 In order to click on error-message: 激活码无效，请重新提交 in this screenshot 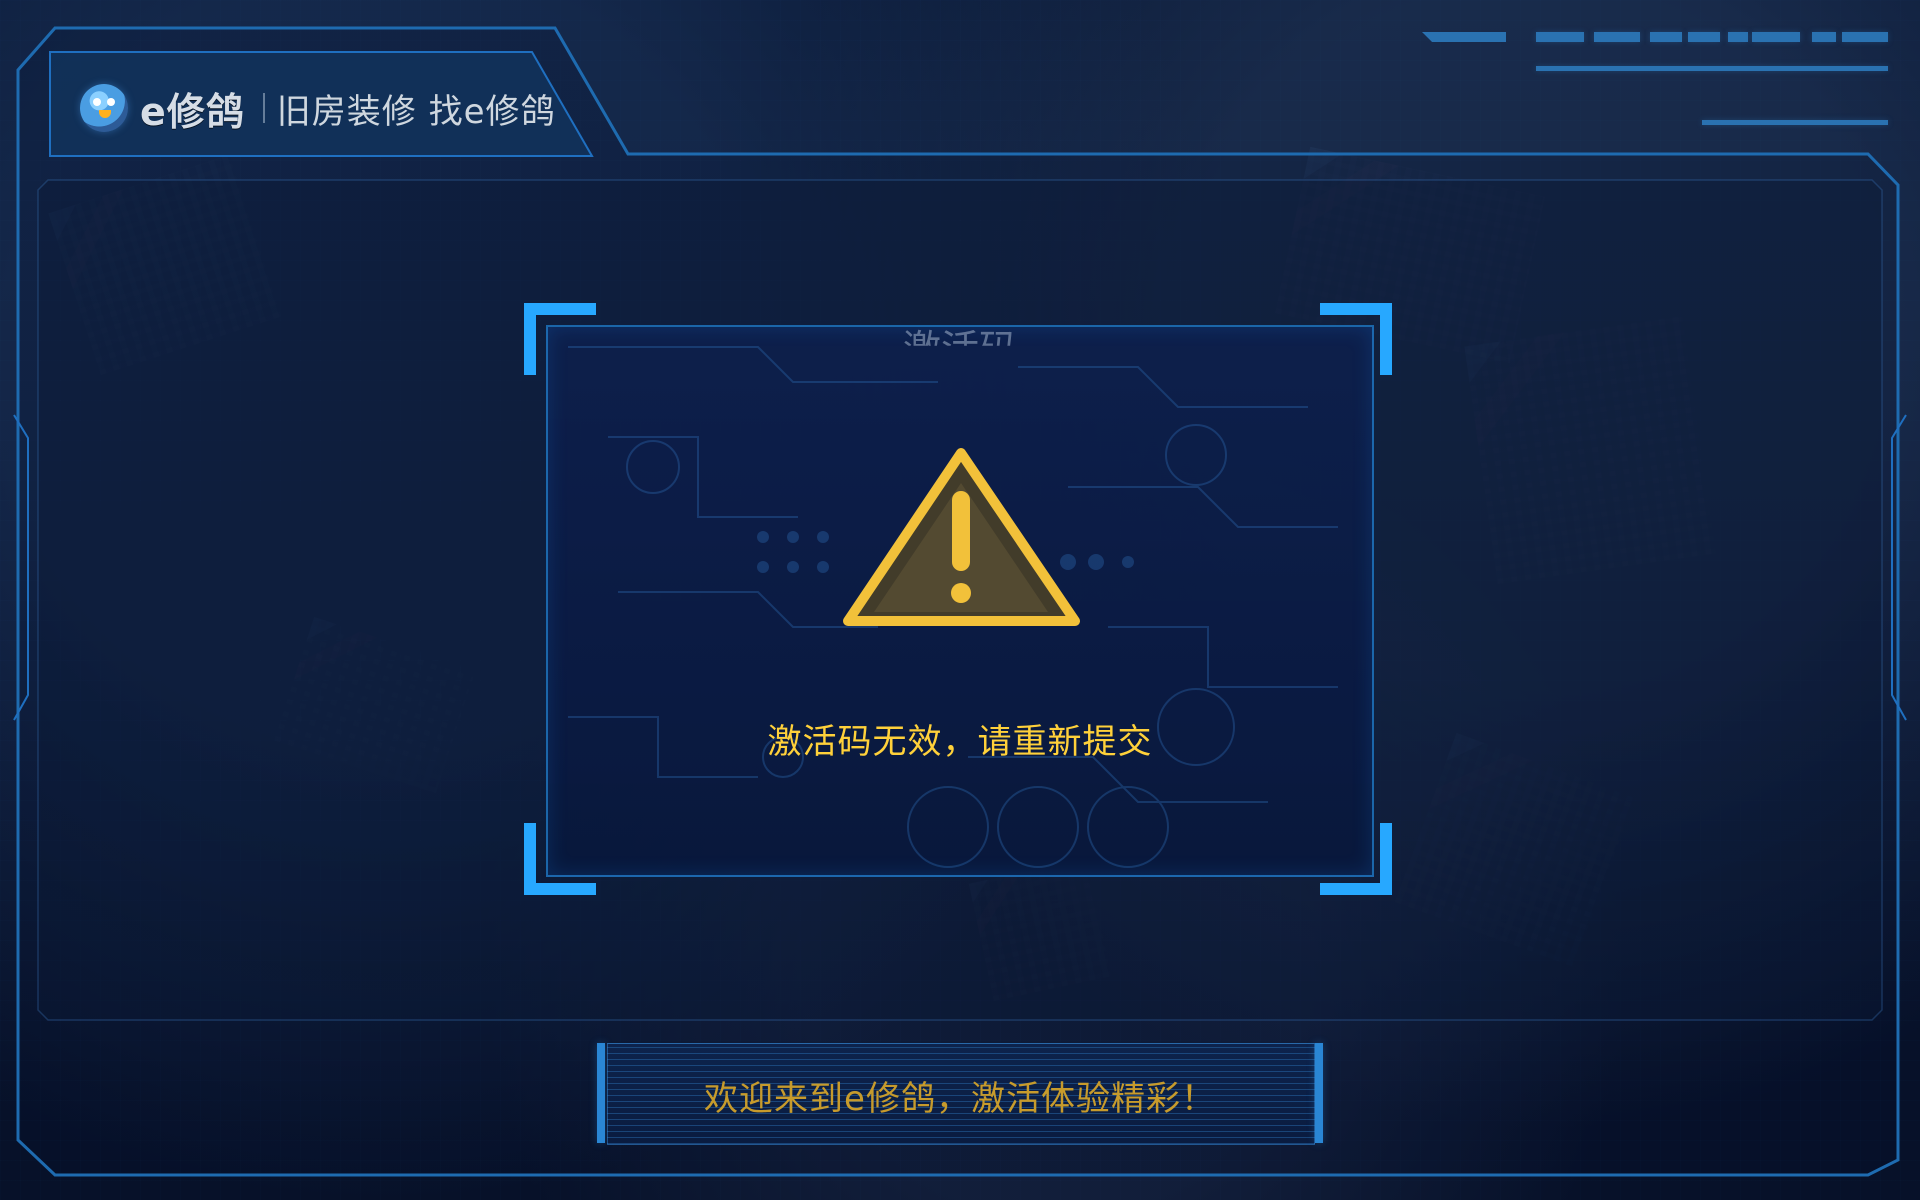, I will do `click(960, 742)`.